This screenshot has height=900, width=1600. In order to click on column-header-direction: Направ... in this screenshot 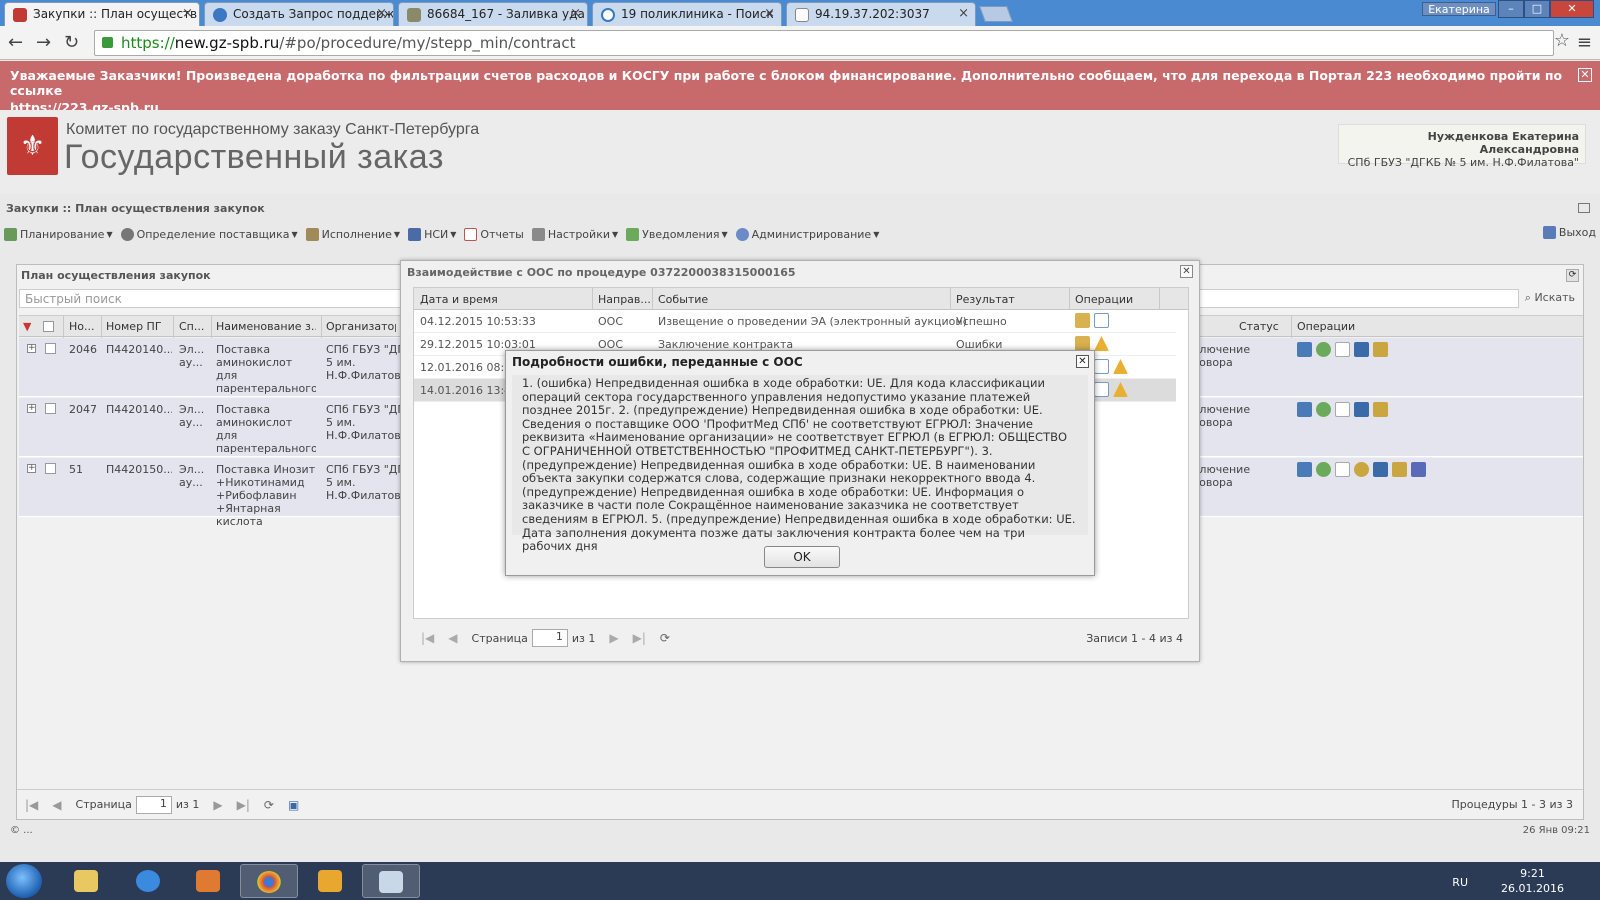, I will do `click(624, 299)`.